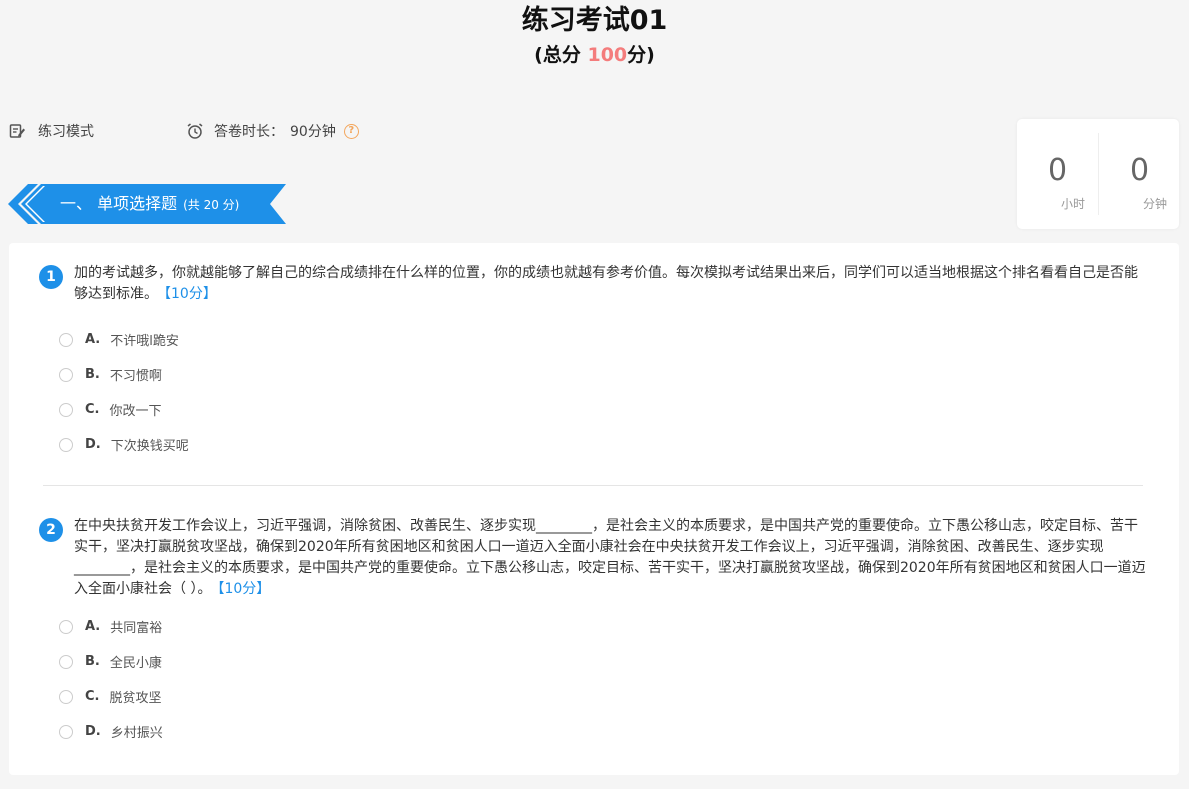  What do you see at coordinates (594, 20) in the screenshot?
I see `exam-title: 练习考试01` at bounding box center [594, 20].